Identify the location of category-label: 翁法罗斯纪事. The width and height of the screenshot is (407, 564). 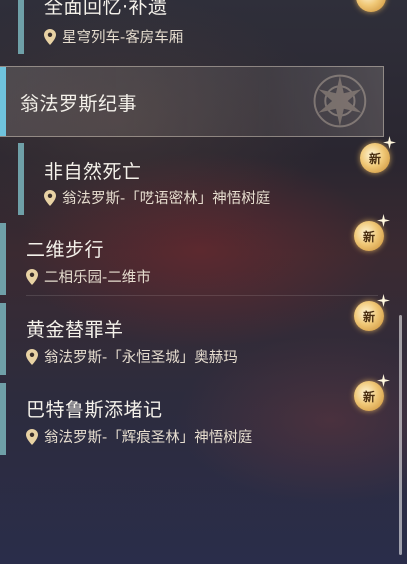
(79, 104).